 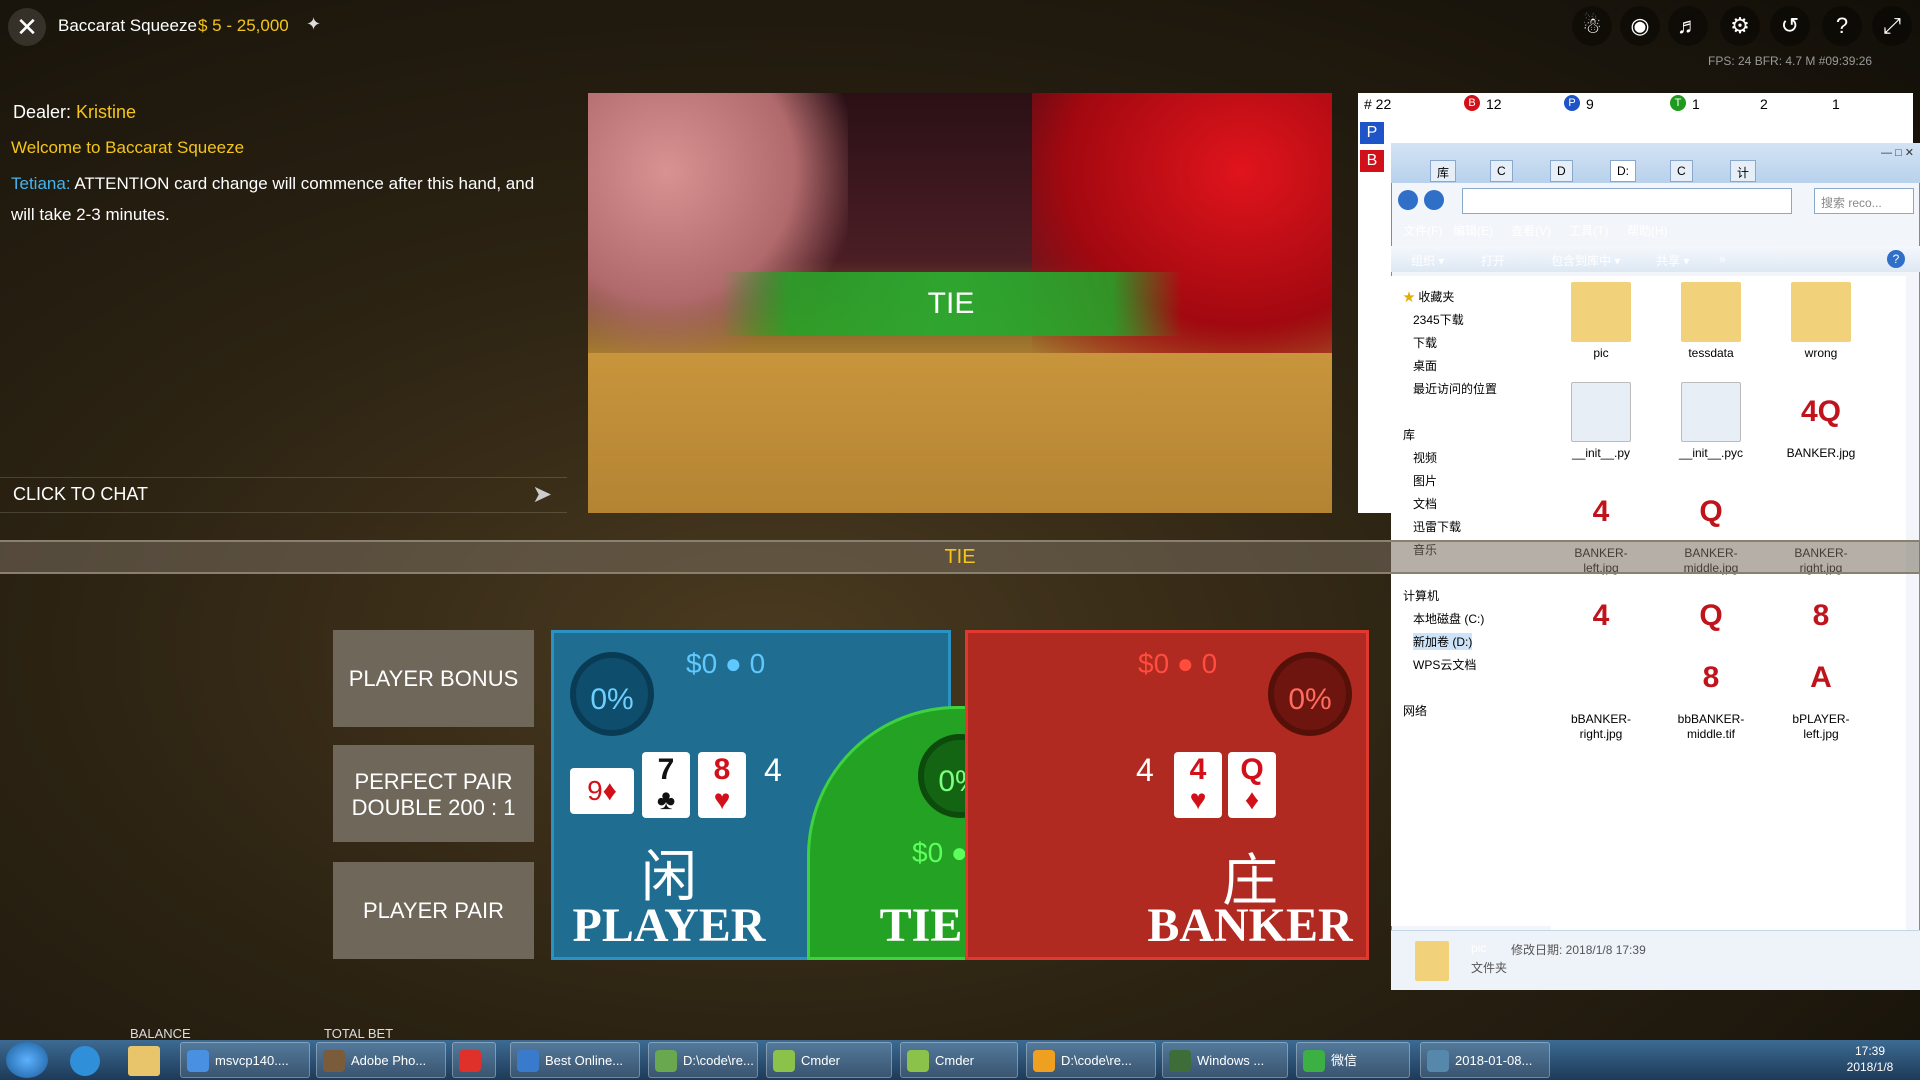 What do you see at coordinates (1434, 200) in the screenshot?
I see `forward-icon` at bounding box center [1434, 200].